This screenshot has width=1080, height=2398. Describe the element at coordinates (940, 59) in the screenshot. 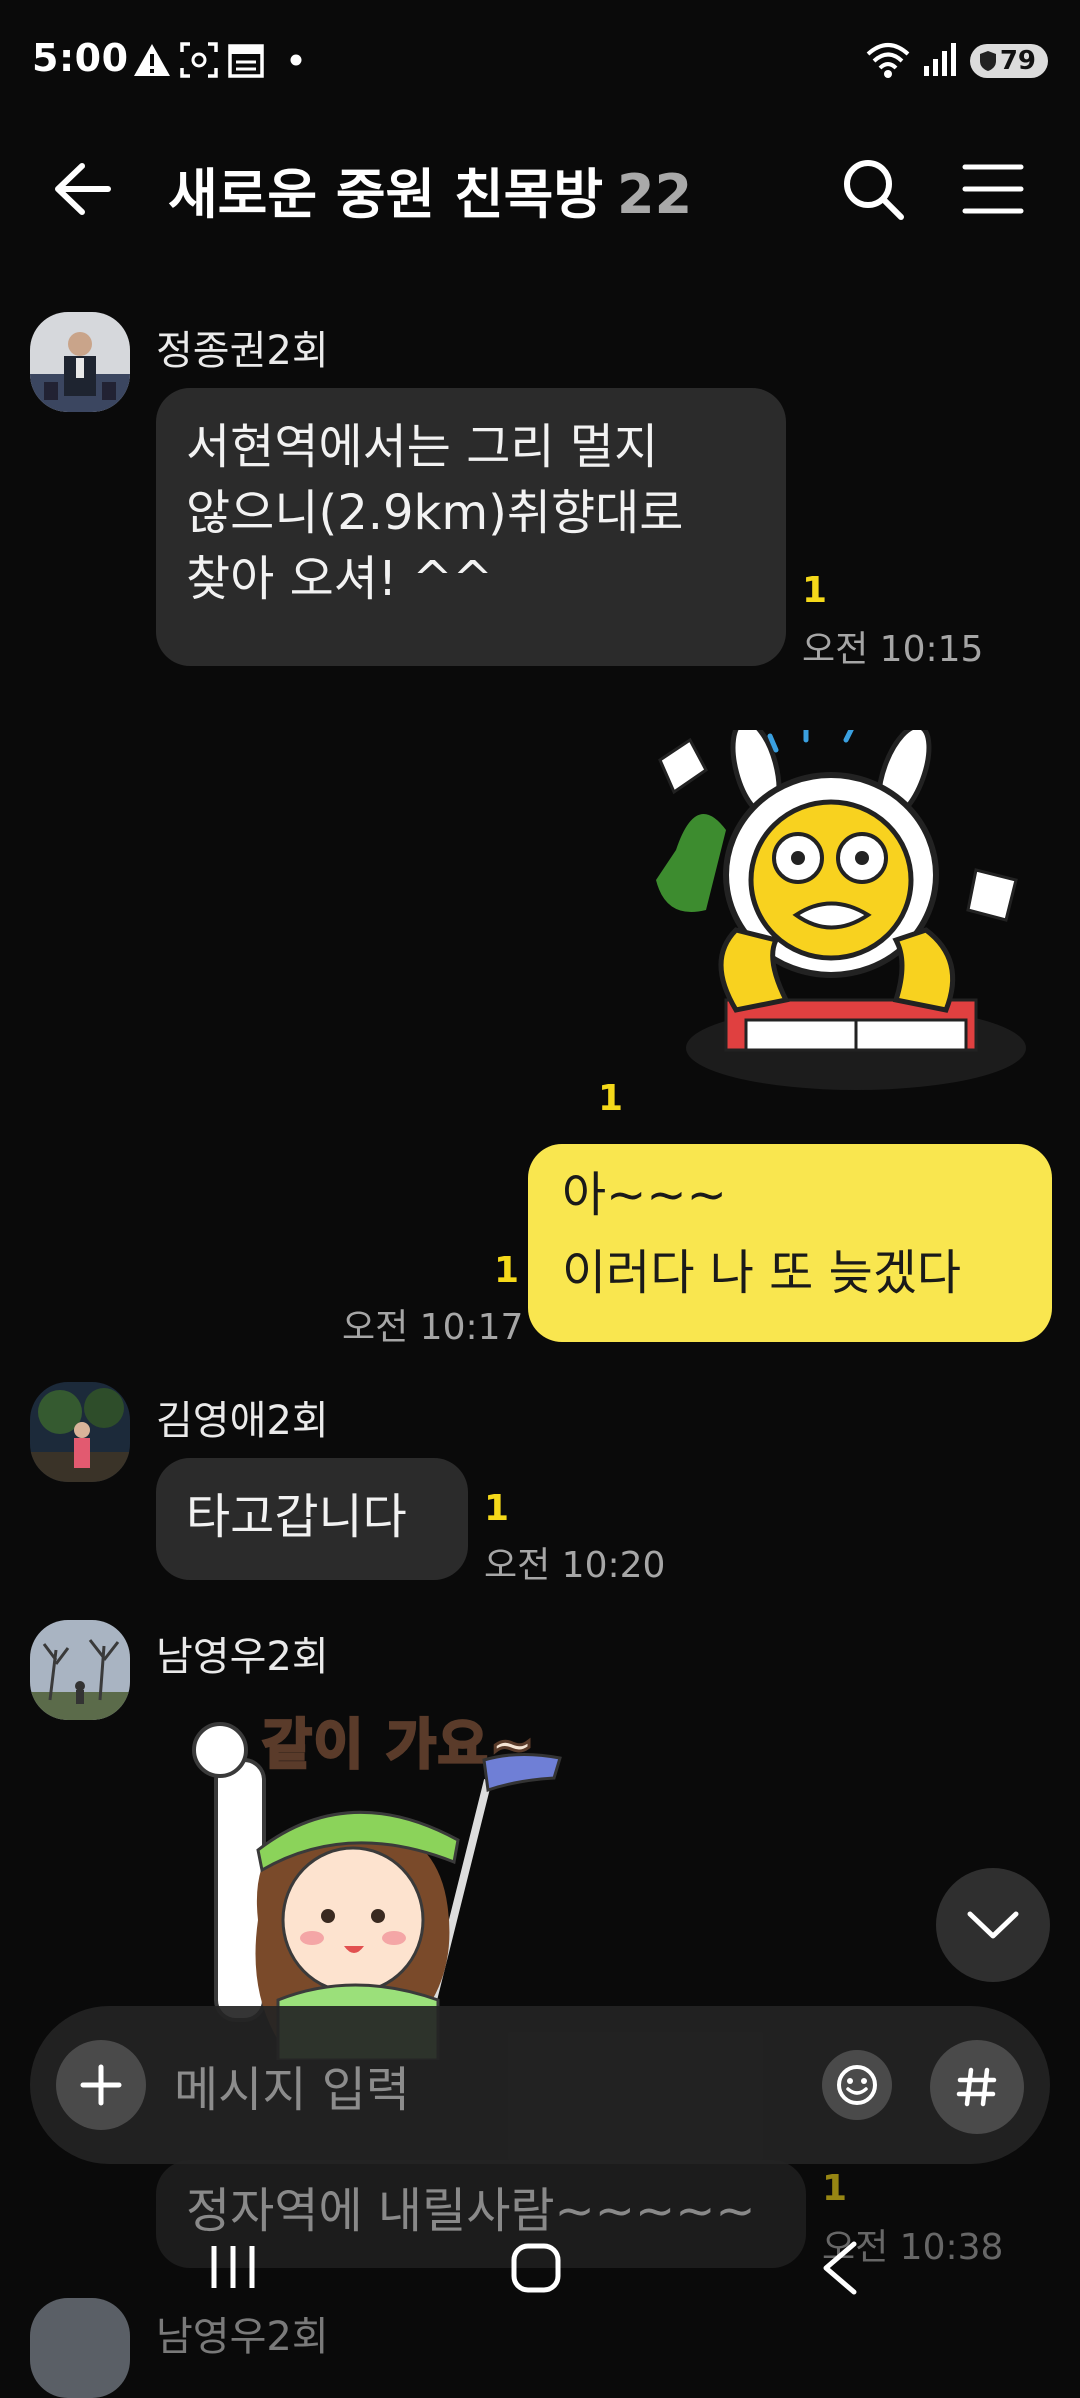

I see `signal-icon` at that location.